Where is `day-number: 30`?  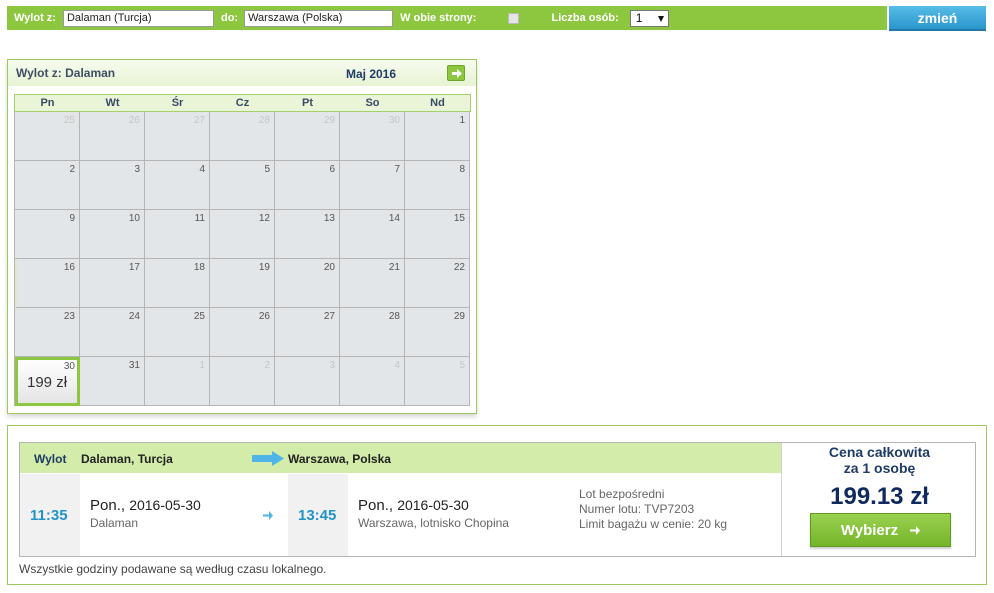 day-number: 30 is located at coordinates (394, 120).